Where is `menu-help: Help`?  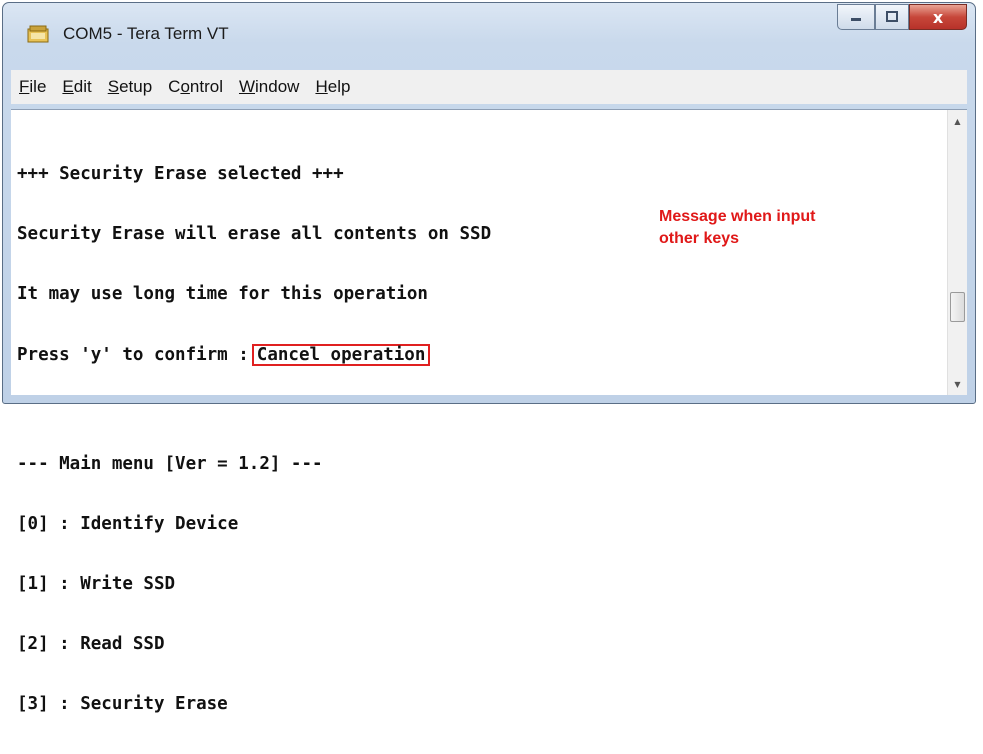
menu-help: Help is located at coordinates (332, 87).